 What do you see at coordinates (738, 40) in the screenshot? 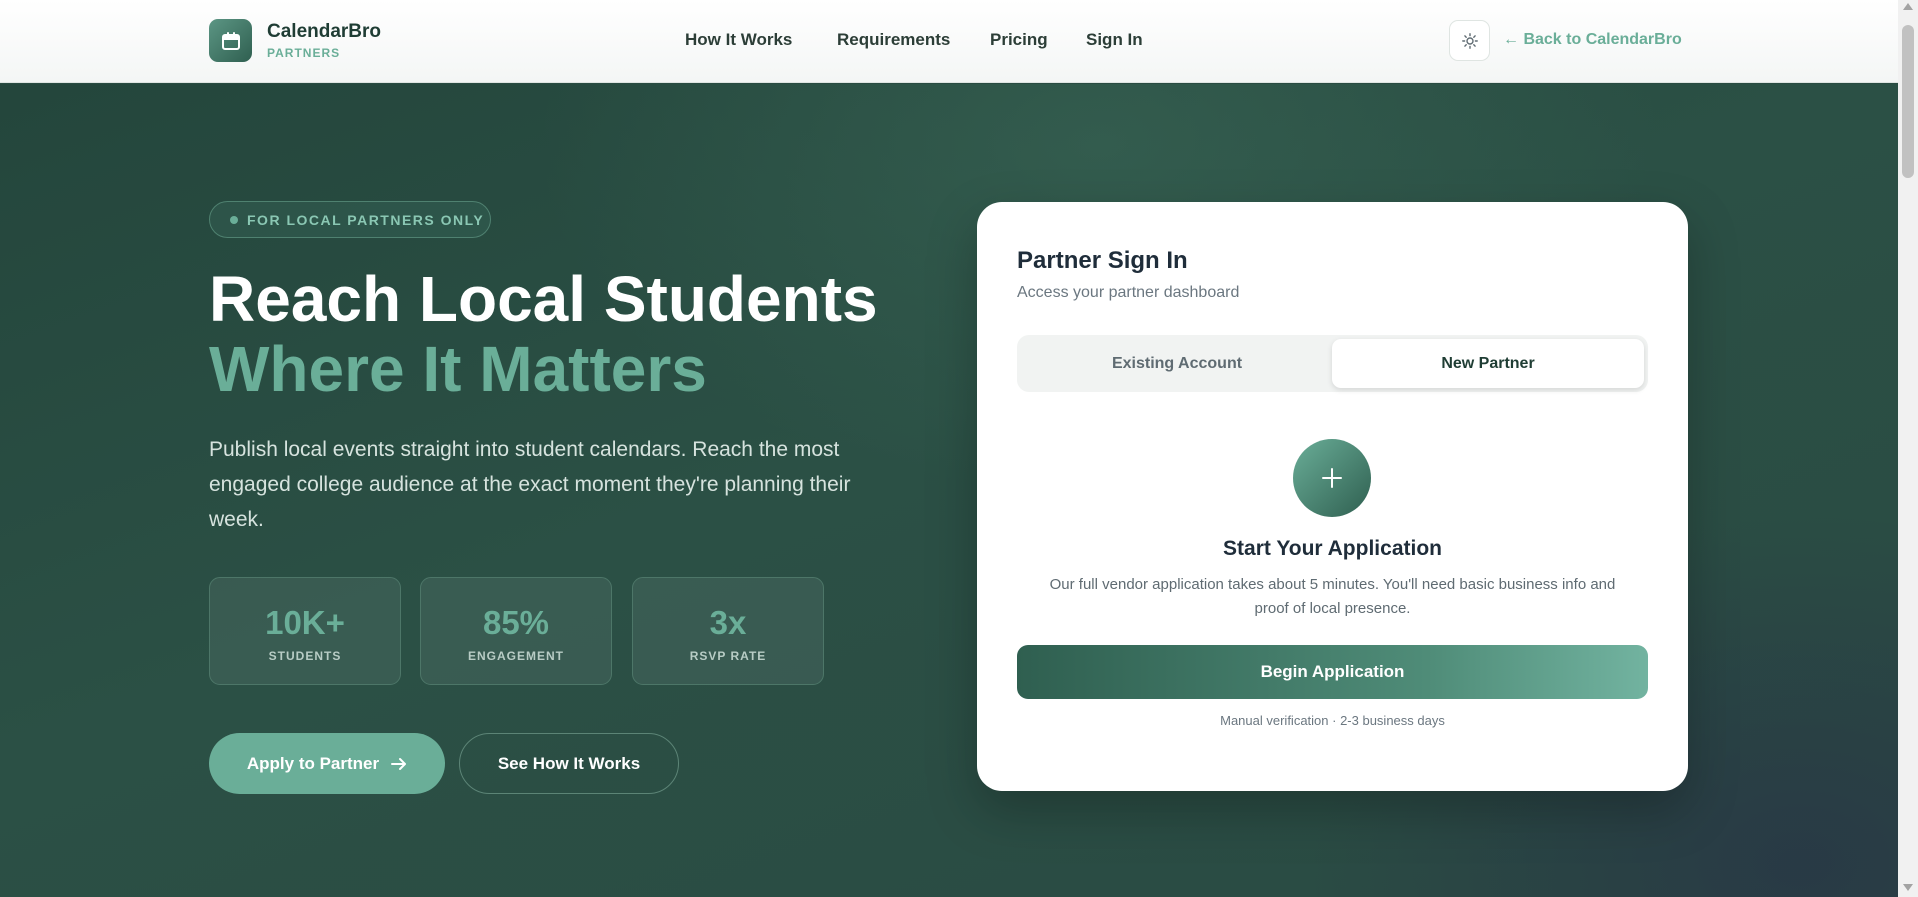
I see `nav-how-it-works: How It Works` at bounding box center [738, 40].